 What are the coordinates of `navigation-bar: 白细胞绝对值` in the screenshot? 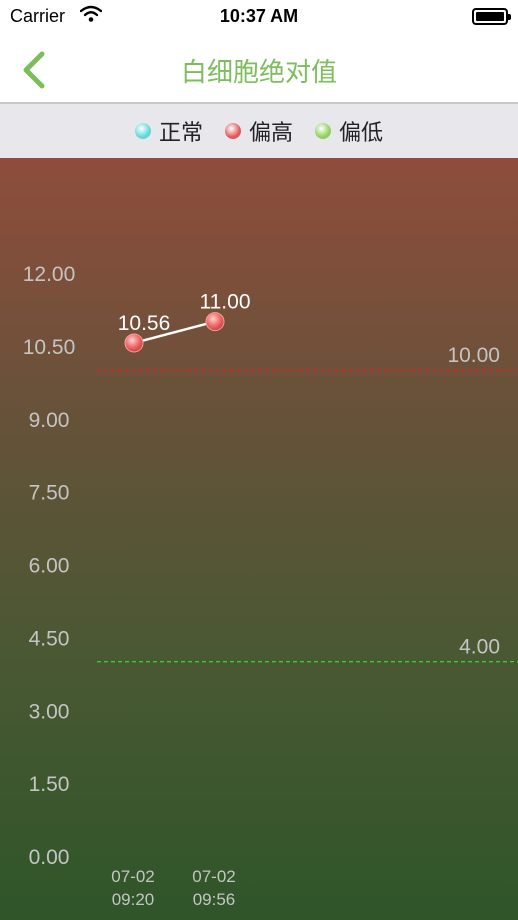 It's located at (259, 70).